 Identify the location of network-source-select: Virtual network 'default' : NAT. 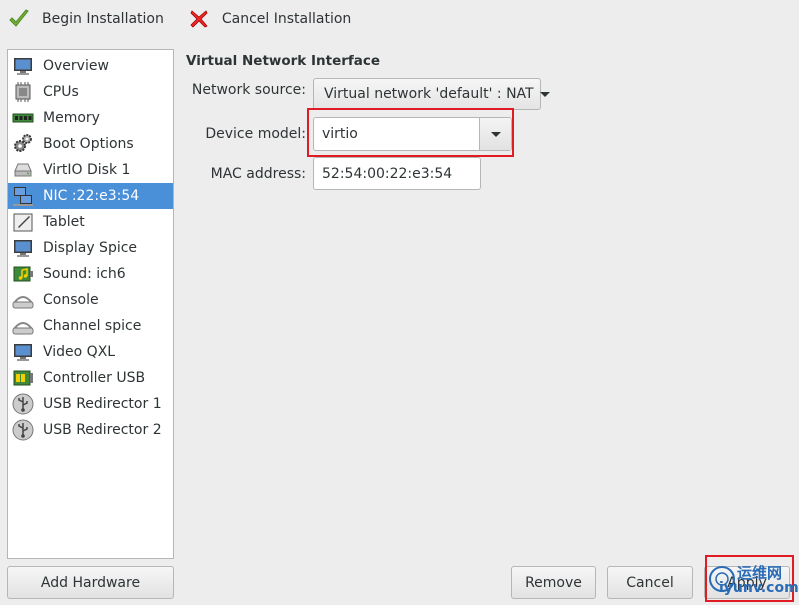
(431, 94).